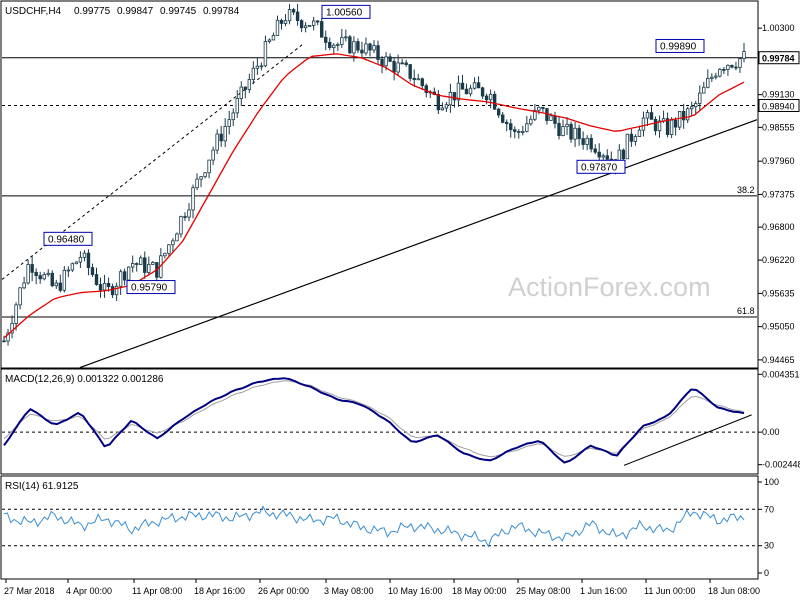 The height and width of the screenshot is (600, 800). Describe the element at coordinates (669, 591) in the screenshot. I see `time-tick-label: 11 Jun 00:00` at that location.